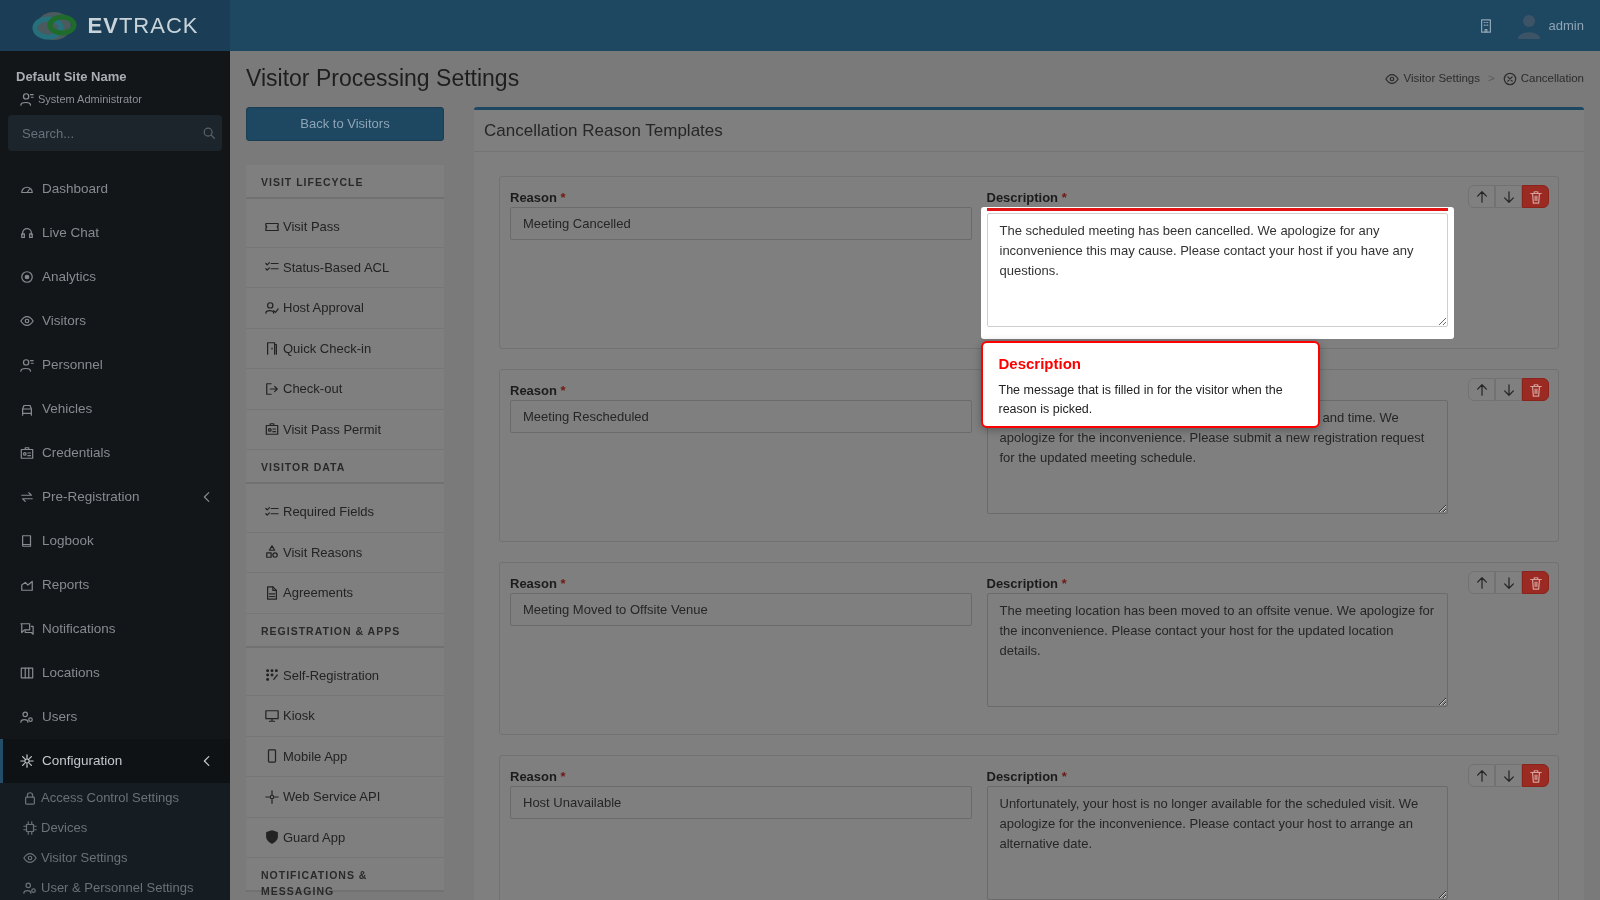 The width and height of the screenshot is (1600, 900). I want to click on reason-field: Meeting Cancelled, so click(741, 223).